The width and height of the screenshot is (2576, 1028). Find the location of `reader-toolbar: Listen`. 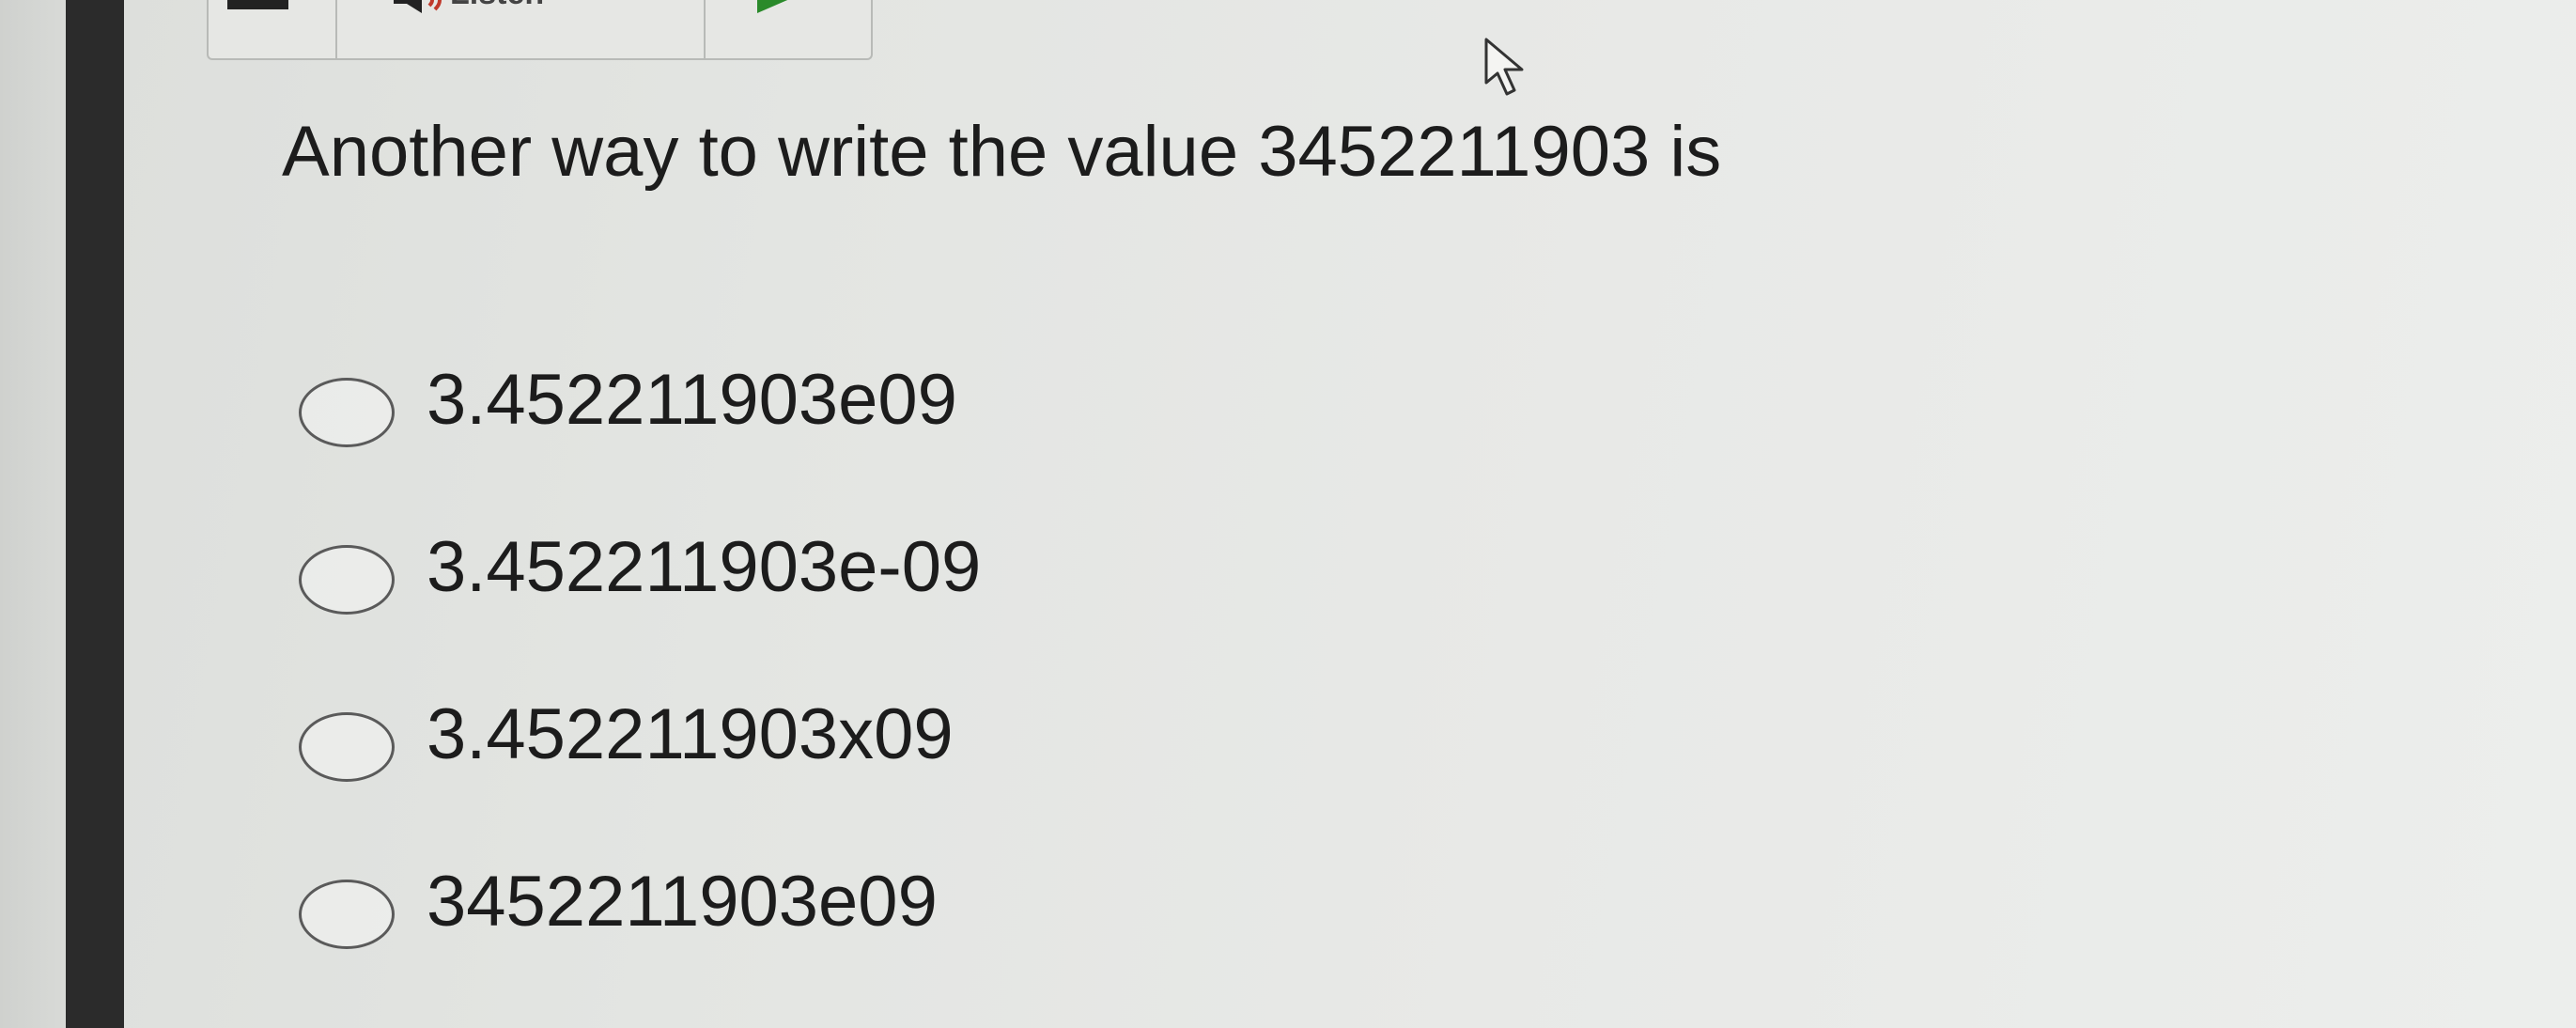

reader-toolbar: Listen is located at coordinates (540, 30).